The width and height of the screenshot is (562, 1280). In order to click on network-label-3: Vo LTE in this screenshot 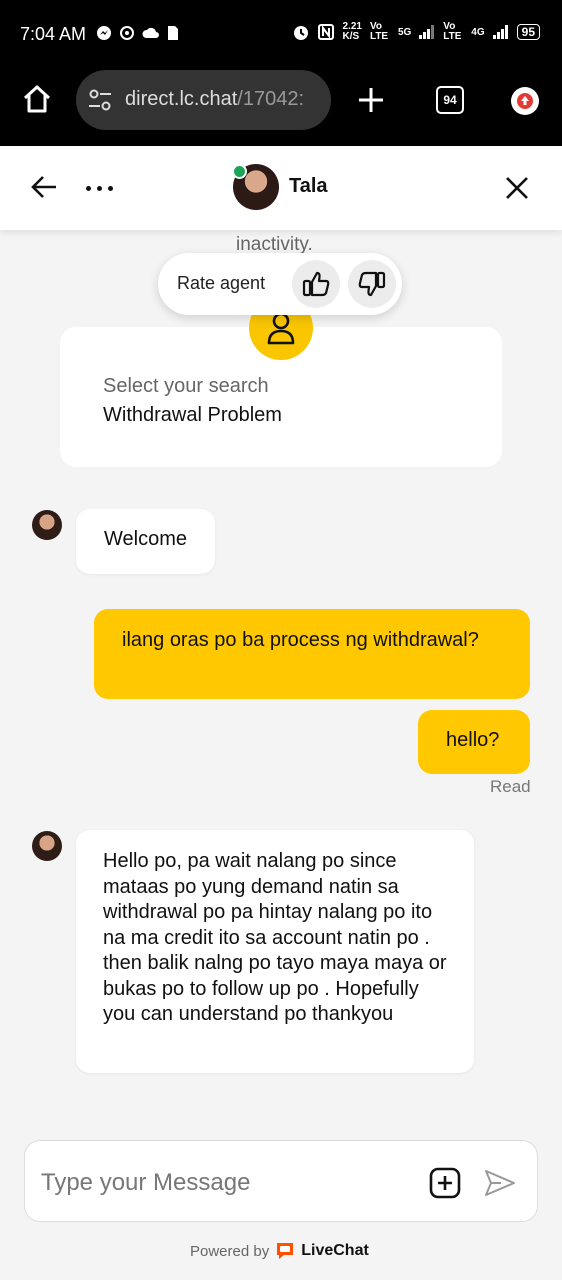, I will do `click(452, 31)`.